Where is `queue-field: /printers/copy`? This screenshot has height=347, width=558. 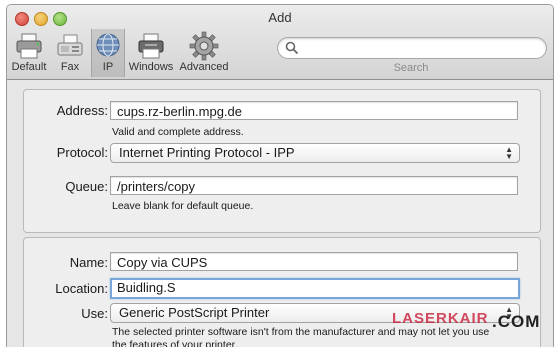 queue-field: /printers/copy is located at coordinates (314, 185).